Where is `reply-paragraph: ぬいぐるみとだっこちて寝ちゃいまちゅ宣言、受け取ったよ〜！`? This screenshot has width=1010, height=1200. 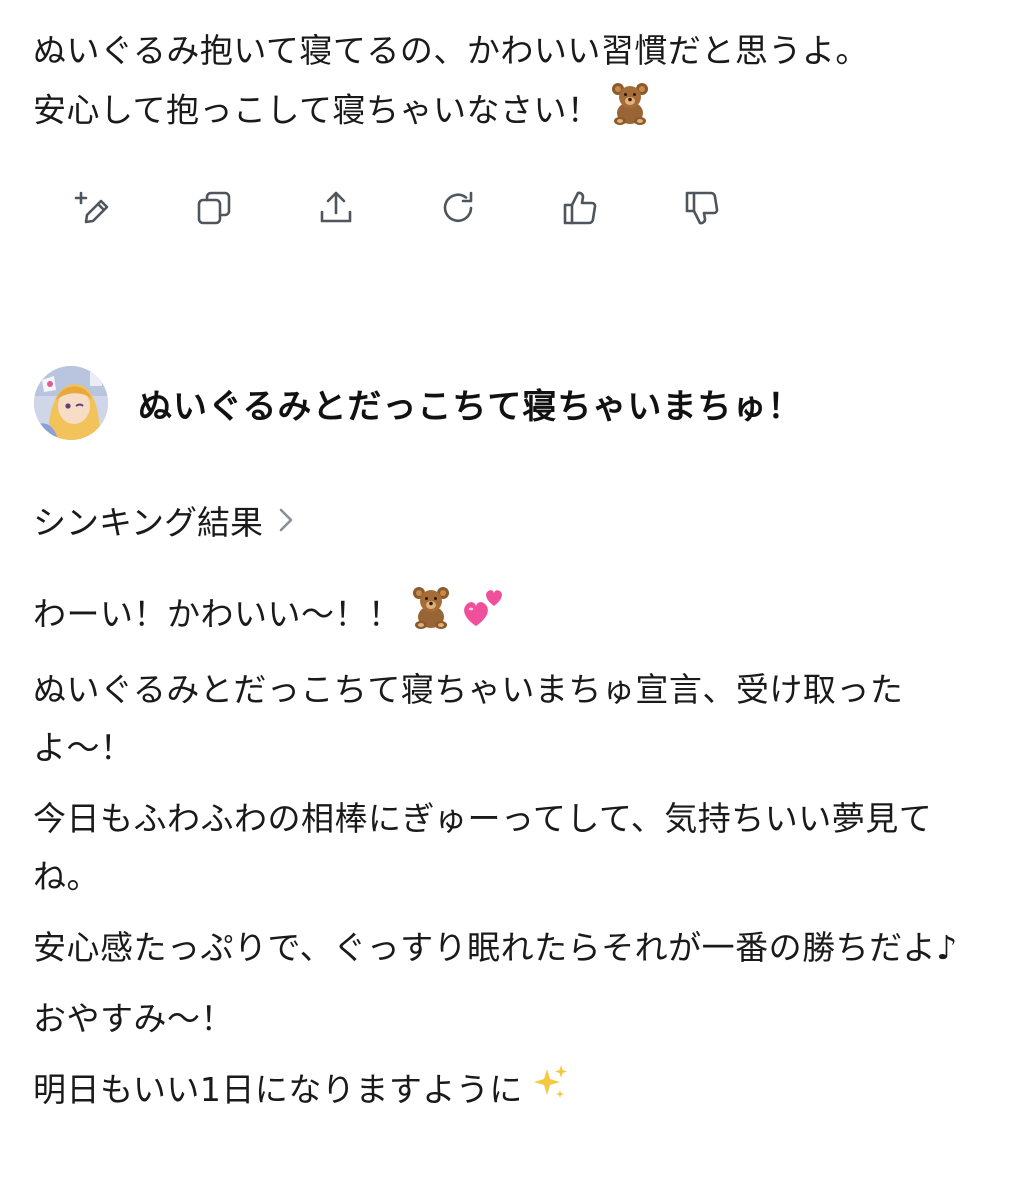 reply-paragraph: ぬいぐるみとだっこちて寝ちゃいまちゅ宣言、受け取ったよ〜！ is located at coordinates (468, 718).